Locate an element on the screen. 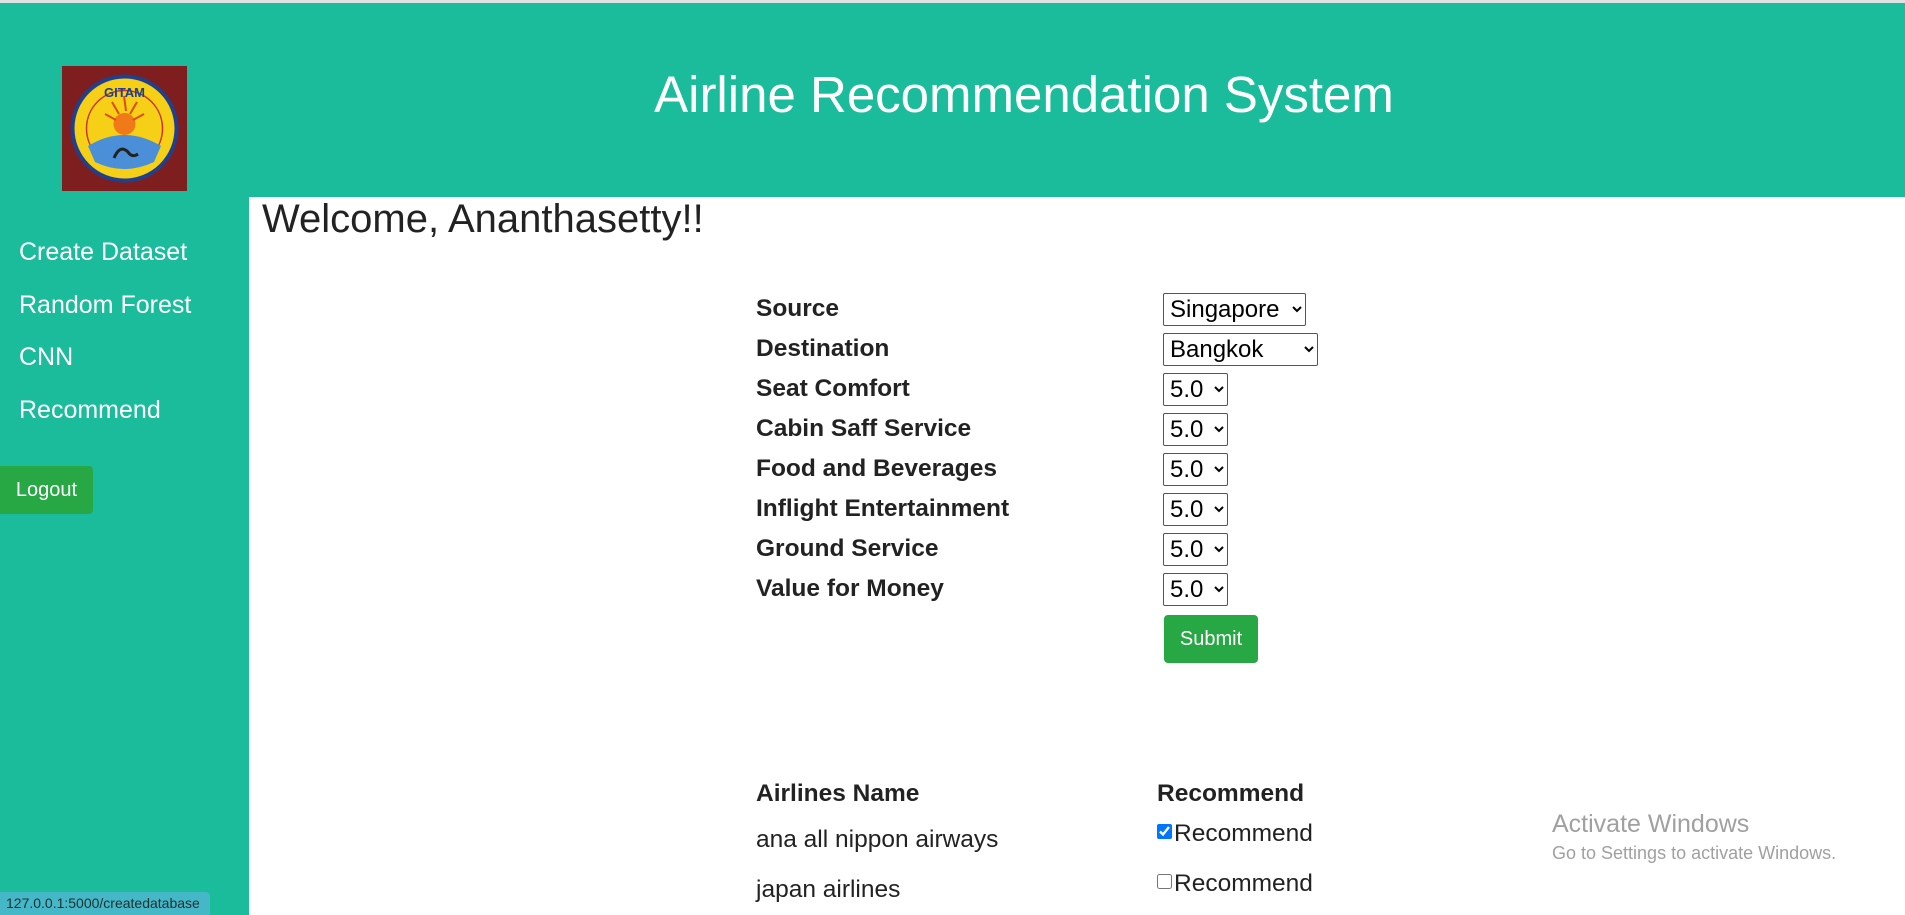  page-title: Airline Recommendation System is located at coordinates (1024, 94).